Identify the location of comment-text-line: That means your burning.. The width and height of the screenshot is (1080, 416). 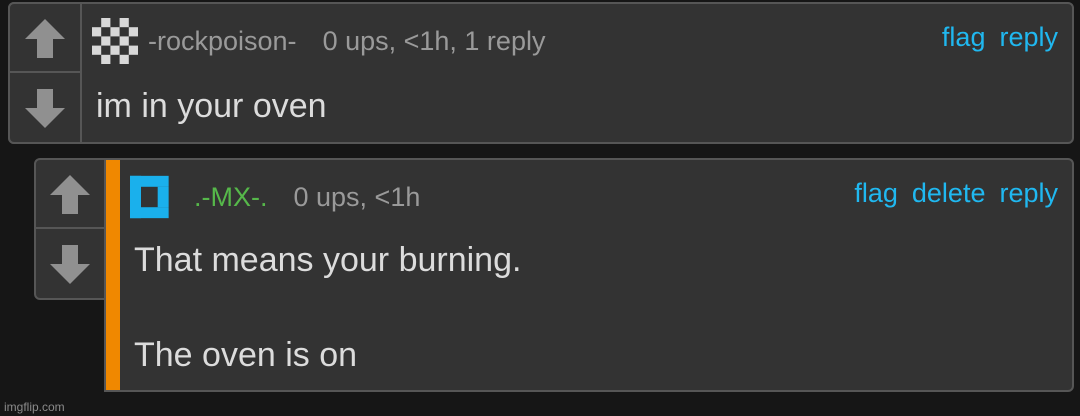
(328, 260).